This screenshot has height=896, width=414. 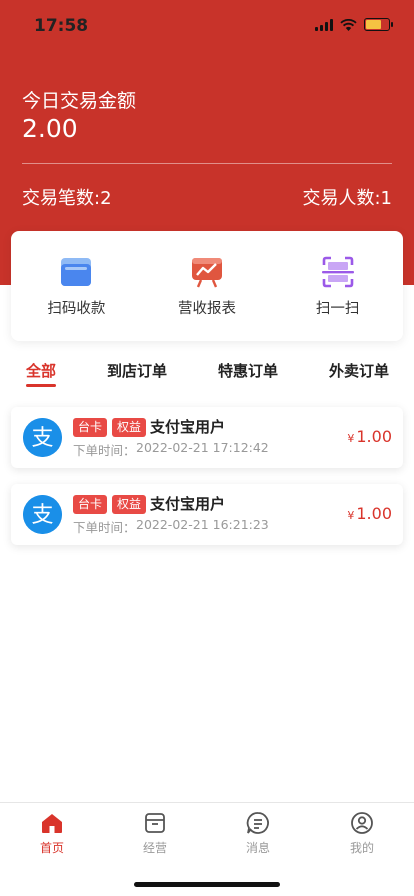 What do you see at coordinates (348, 24) in the screenshot?
I see `wifi-icon` at bounding box center [348, 24].